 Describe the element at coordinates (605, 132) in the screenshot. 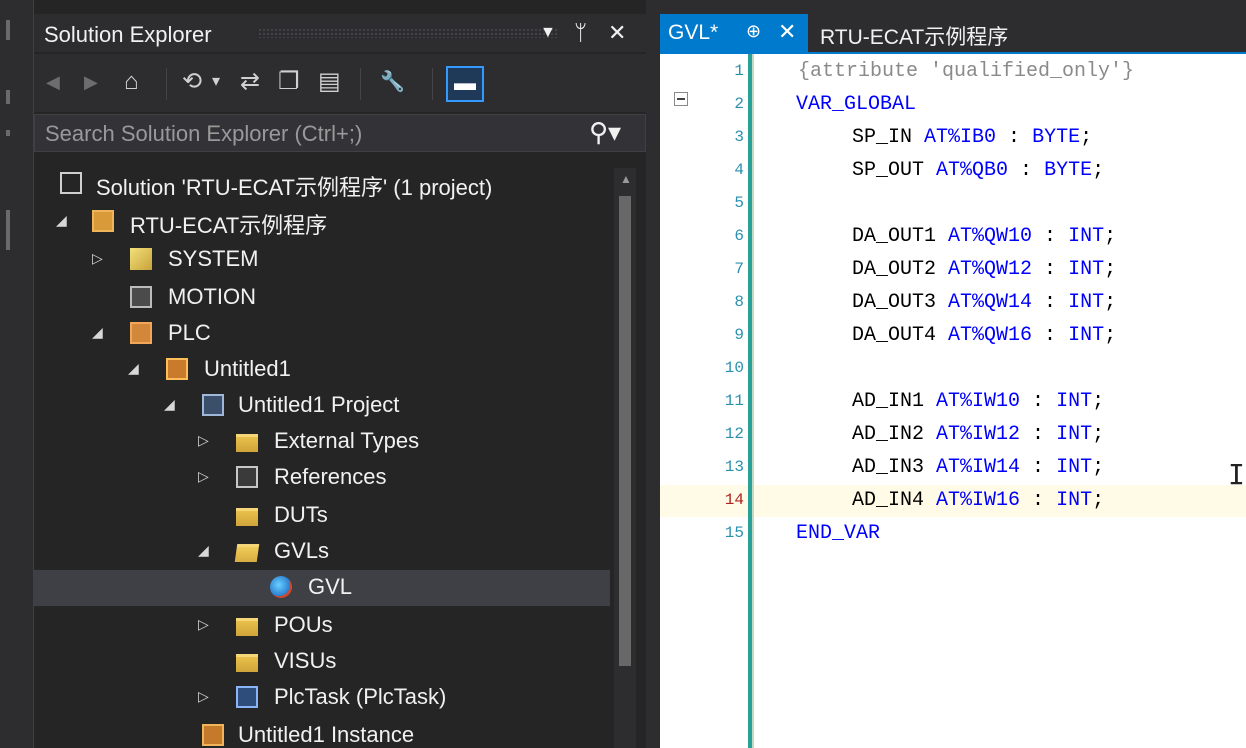

I see `search-icon: ⚲▾` at that location.